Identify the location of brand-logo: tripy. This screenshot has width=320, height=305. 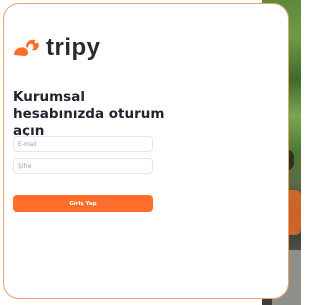
(56, 48).